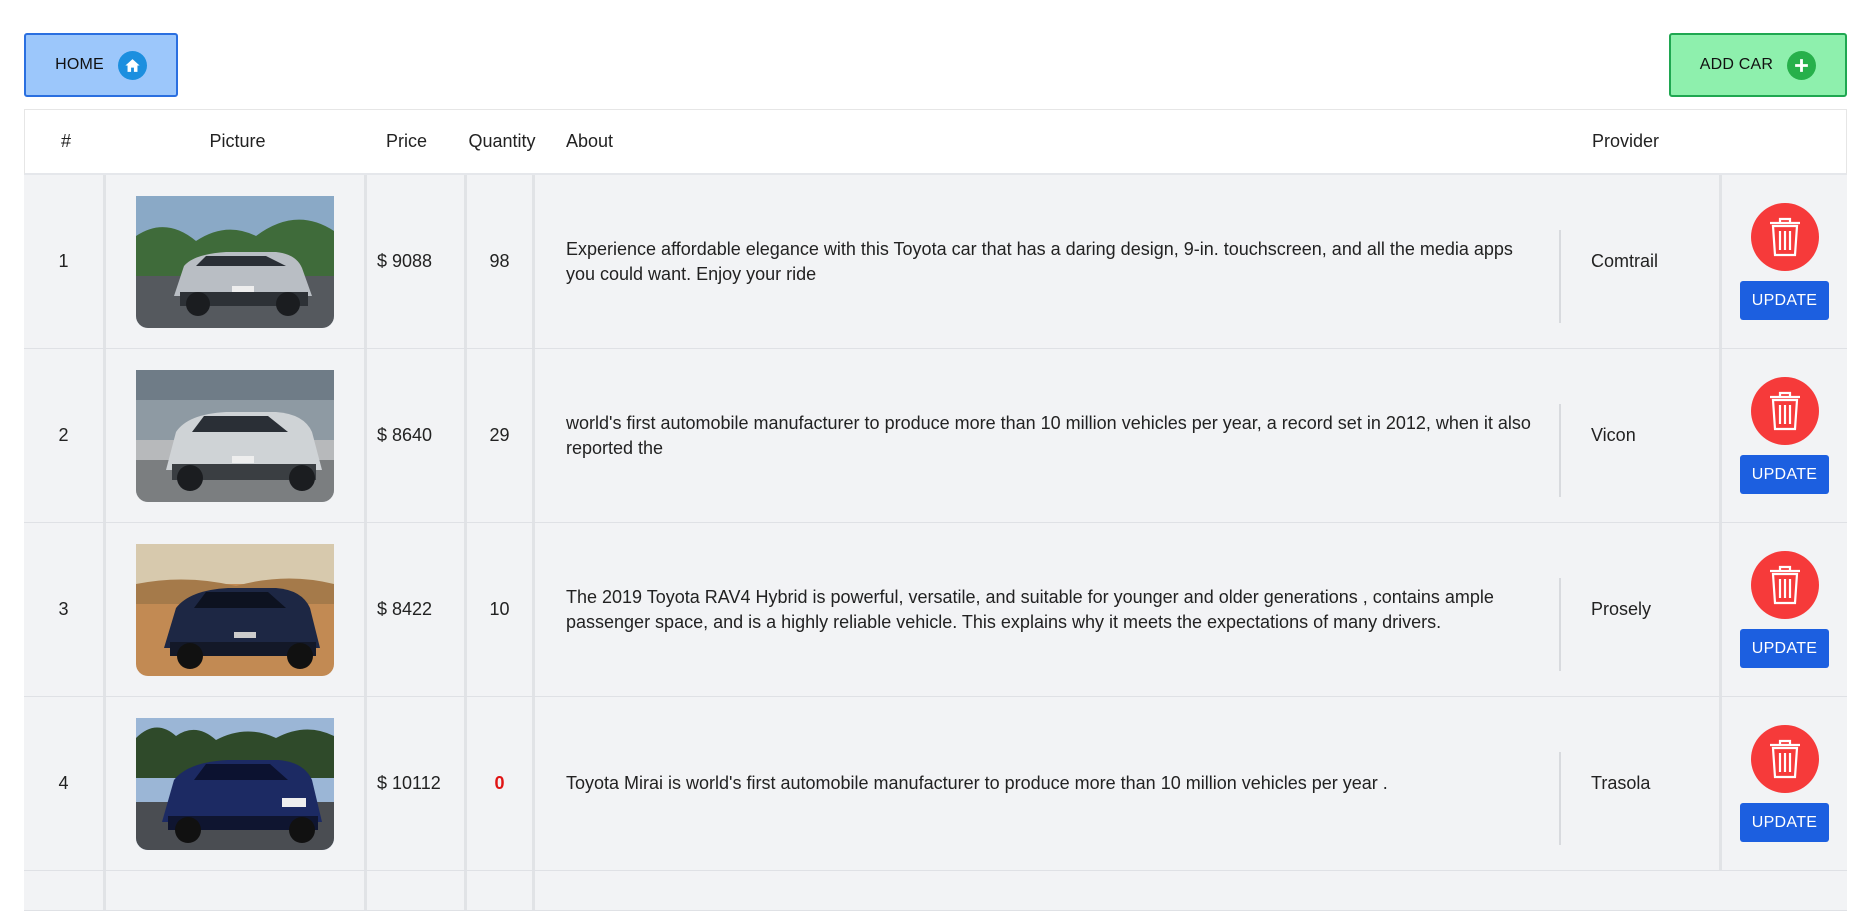 Image resolution: width=1871 pixels, height=911 pixels. Describe the element at coordinates (501, 609) in the screenshot. I see `quantity-value: 10` at that location.